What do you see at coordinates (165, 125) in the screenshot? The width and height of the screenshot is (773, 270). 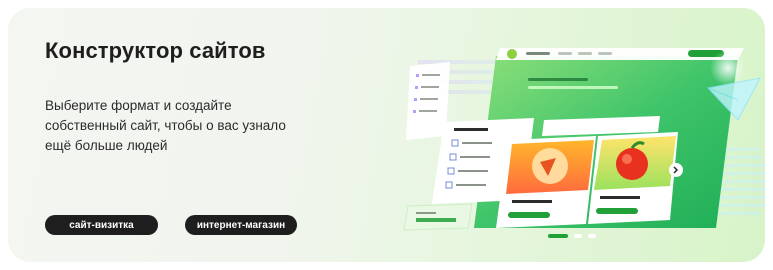 I see `subtitle-line: собственный сайт, чтобы о вас узнало` at bounding box center [165, 125].